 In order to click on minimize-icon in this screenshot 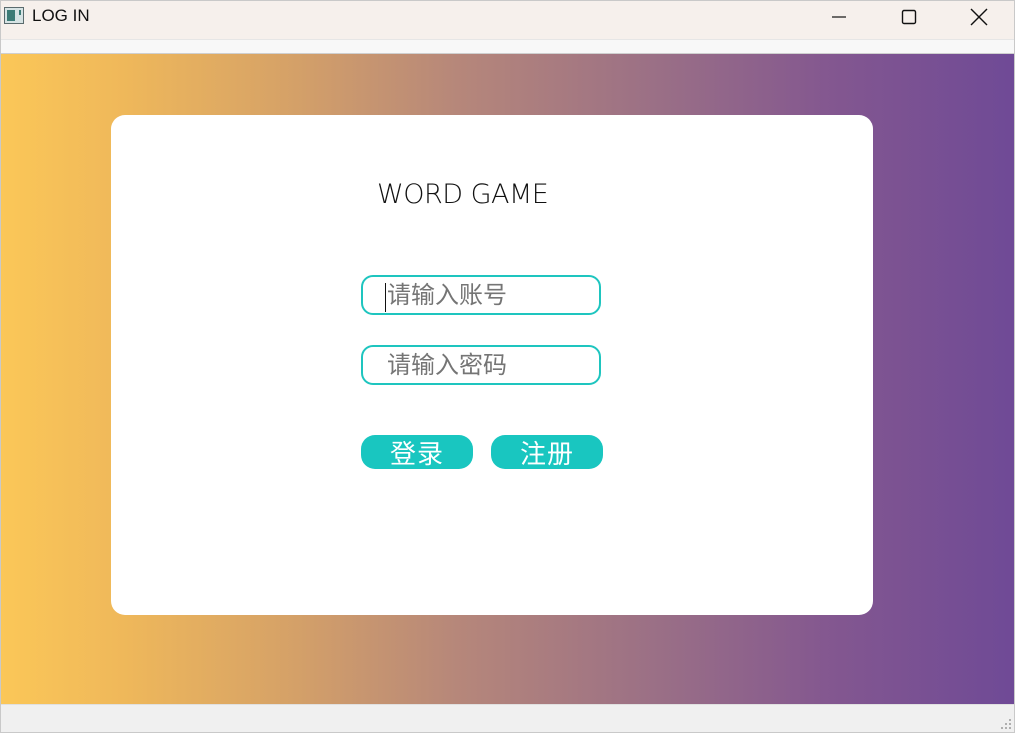, I will do `click(839, 17)`.